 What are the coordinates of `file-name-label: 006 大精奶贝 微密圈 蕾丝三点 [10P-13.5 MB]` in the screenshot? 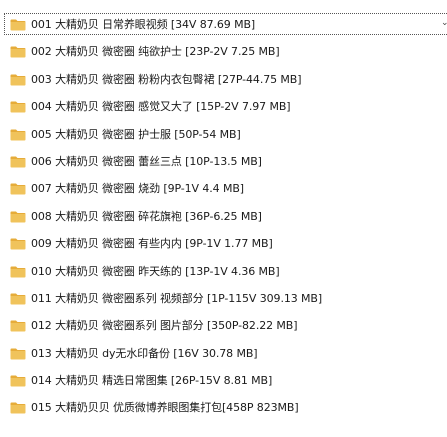 It's located at (146, 161).